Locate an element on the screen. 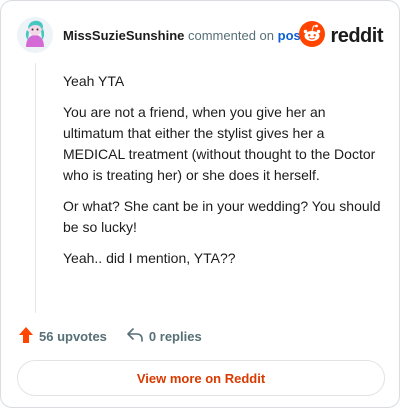 Image resolution: width=400 pixels, height=408 pixels. replies-button: 0 replies is located at coordinates (164, 336).